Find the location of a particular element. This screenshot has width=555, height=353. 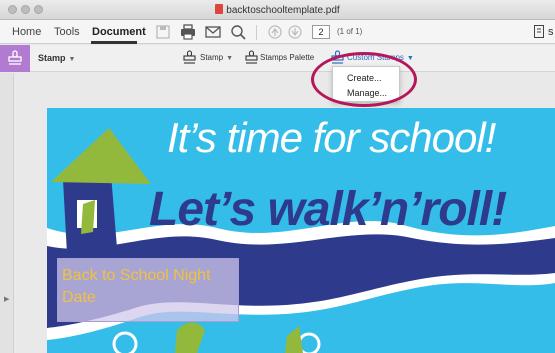

stamps-palette-button: Stamps Palette is located at coordinates (287, 57).